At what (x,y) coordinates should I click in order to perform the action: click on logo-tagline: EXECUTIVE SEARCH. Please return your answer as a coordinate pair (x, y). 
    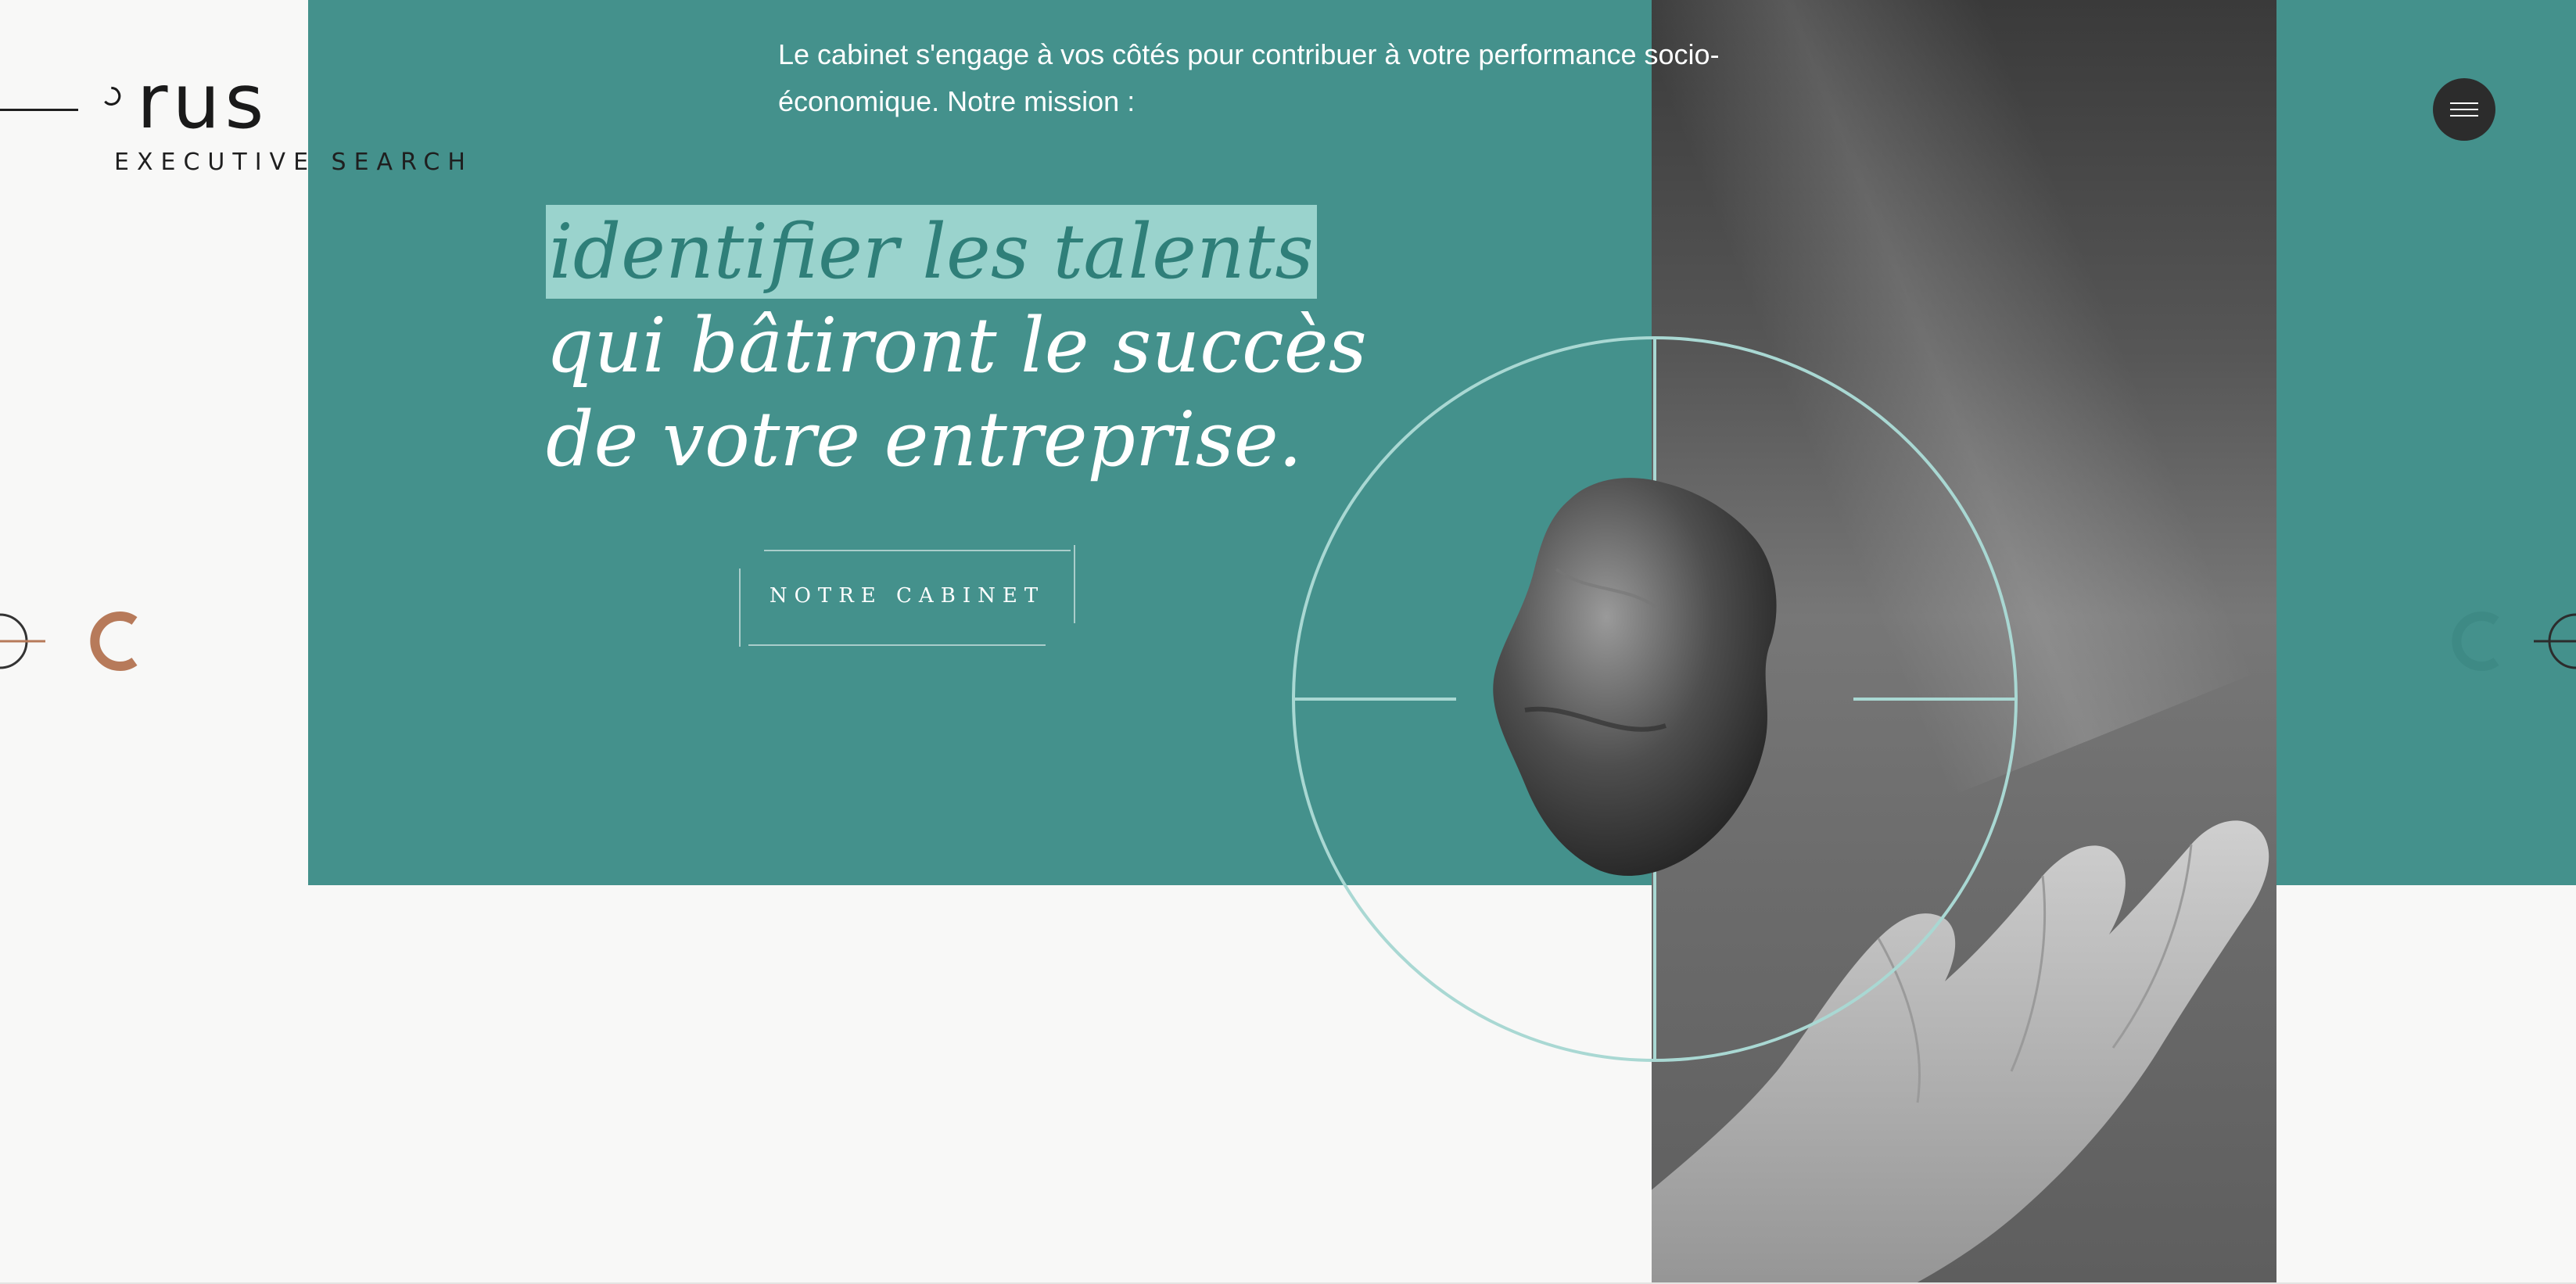
    Looking at the image, I should click on (293, 162).